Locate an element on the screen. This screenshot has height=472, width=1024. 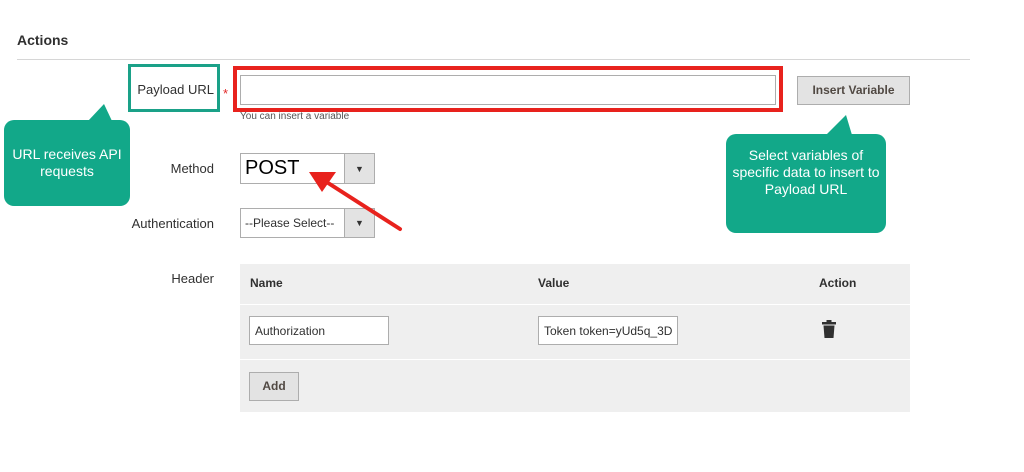
red-arrow-head is located at coordinates (322, 182).